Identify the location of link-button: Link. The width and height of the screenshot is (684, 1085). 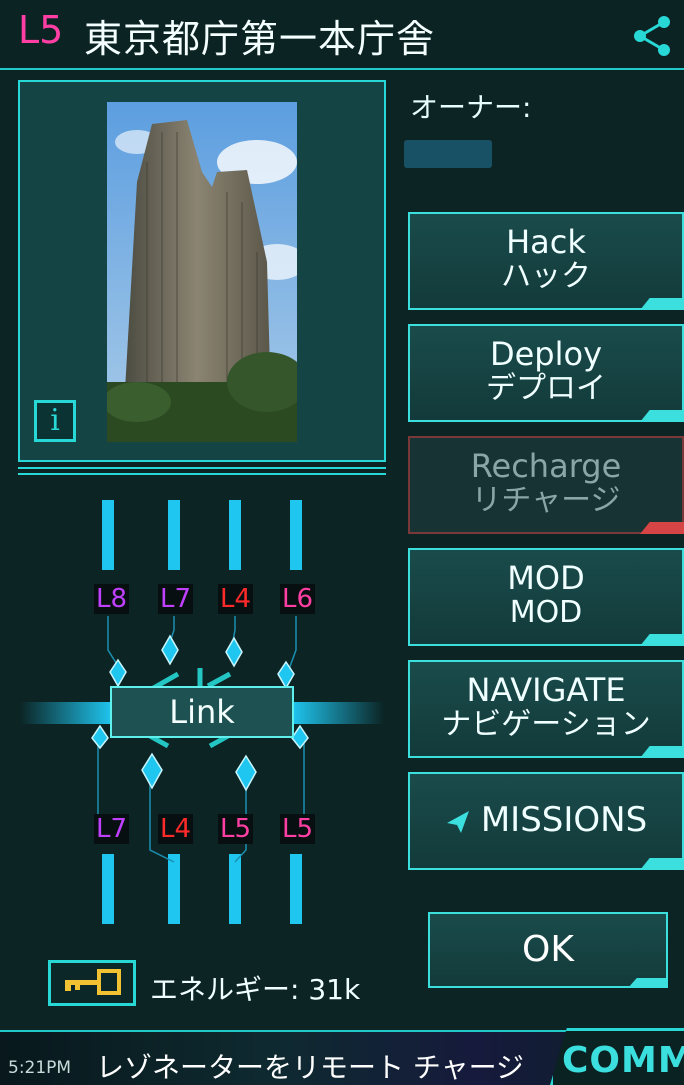
(202, 712).